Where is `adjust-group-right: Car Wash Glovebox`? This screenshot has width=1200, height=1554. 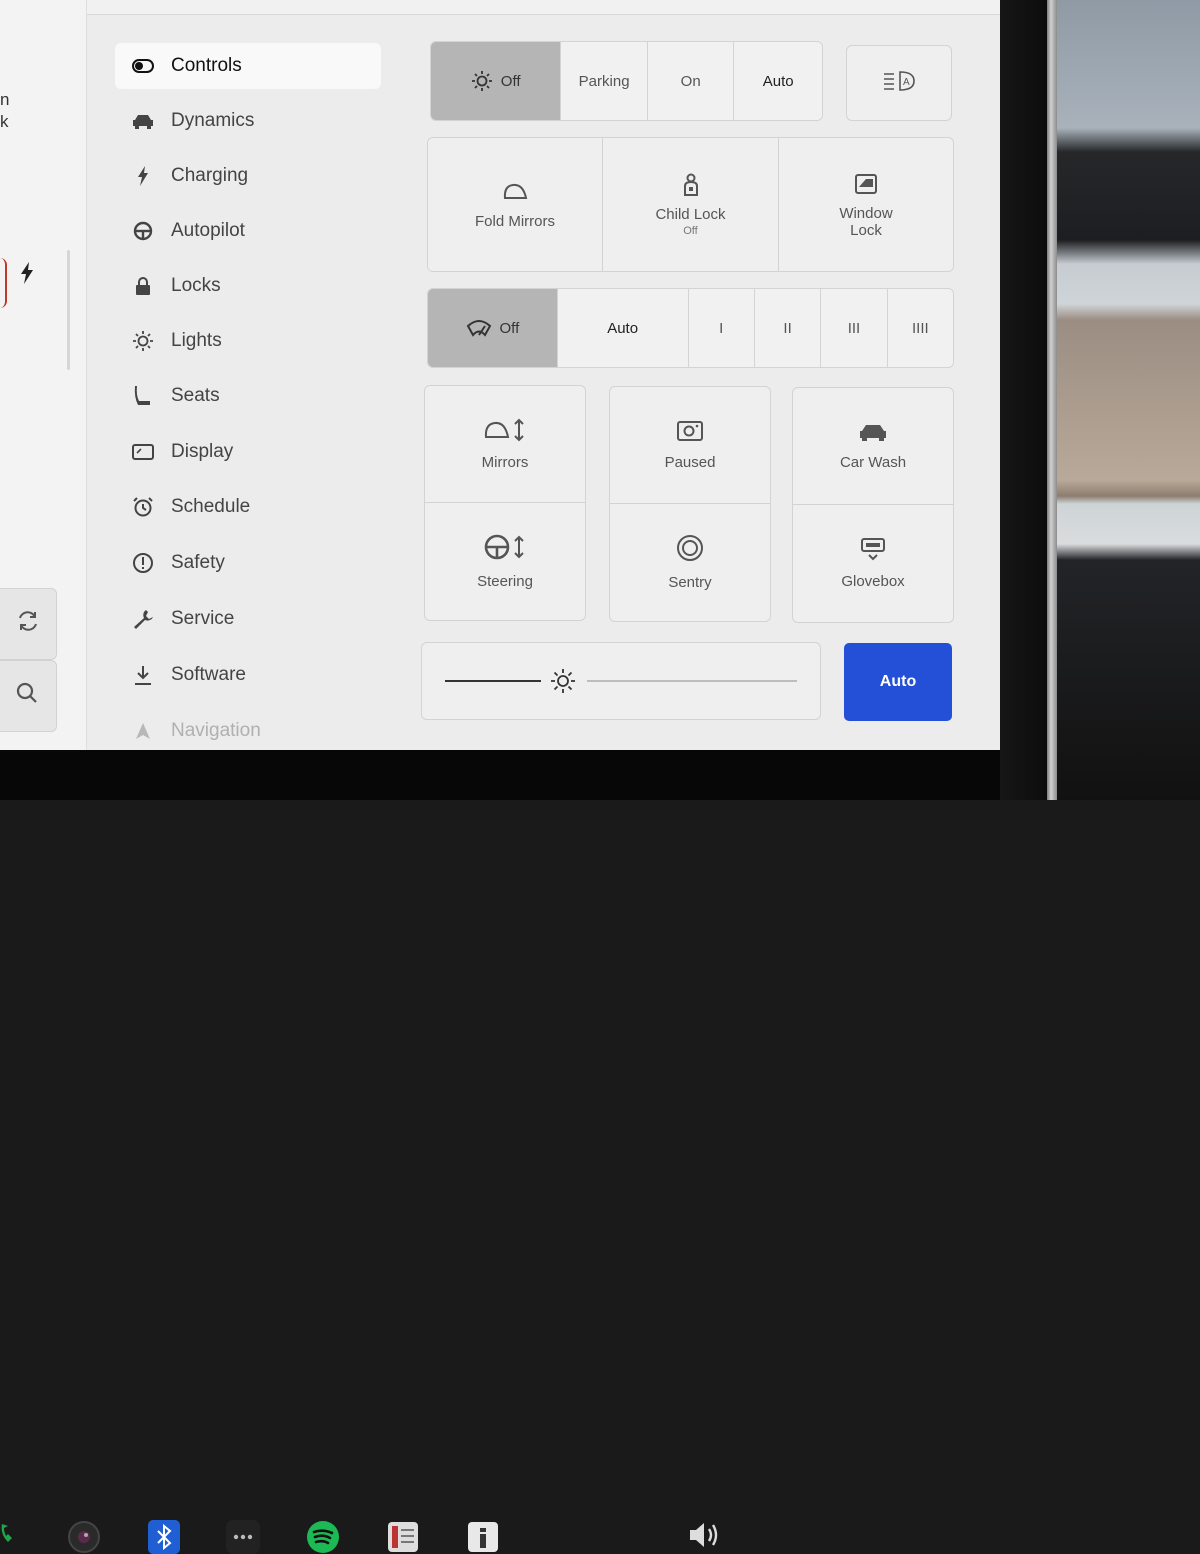
adjust-group-right: Car Wash Glovebox is located at coordinates (873, 505).